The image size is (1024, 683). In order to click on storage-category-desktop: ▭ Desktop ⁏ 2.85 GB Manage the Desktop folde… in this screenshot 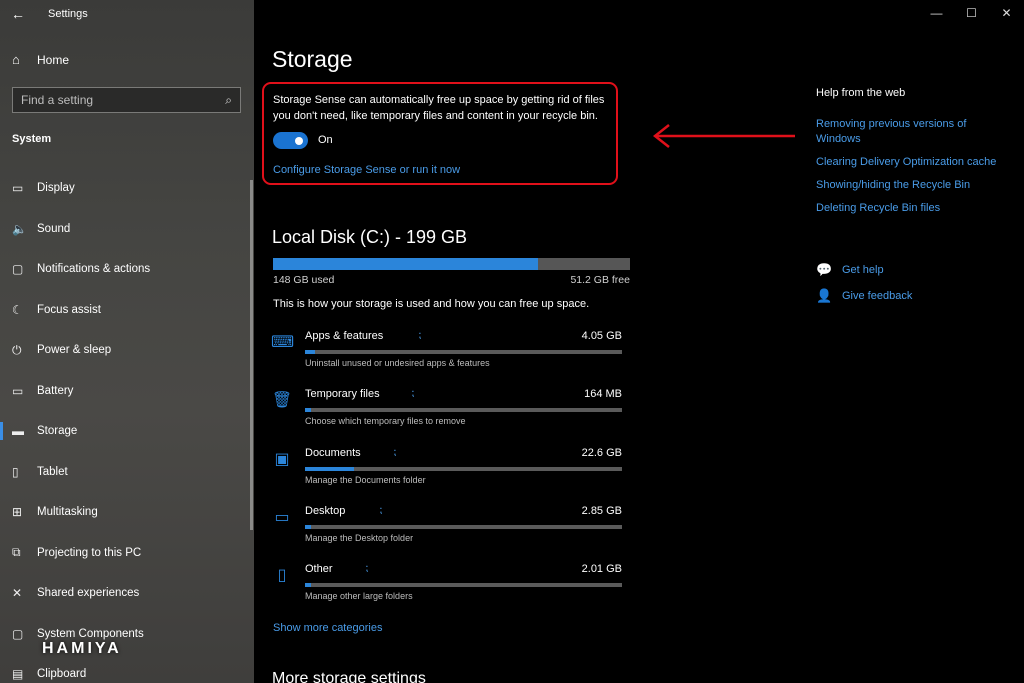, I will do `click(451, 532)`.